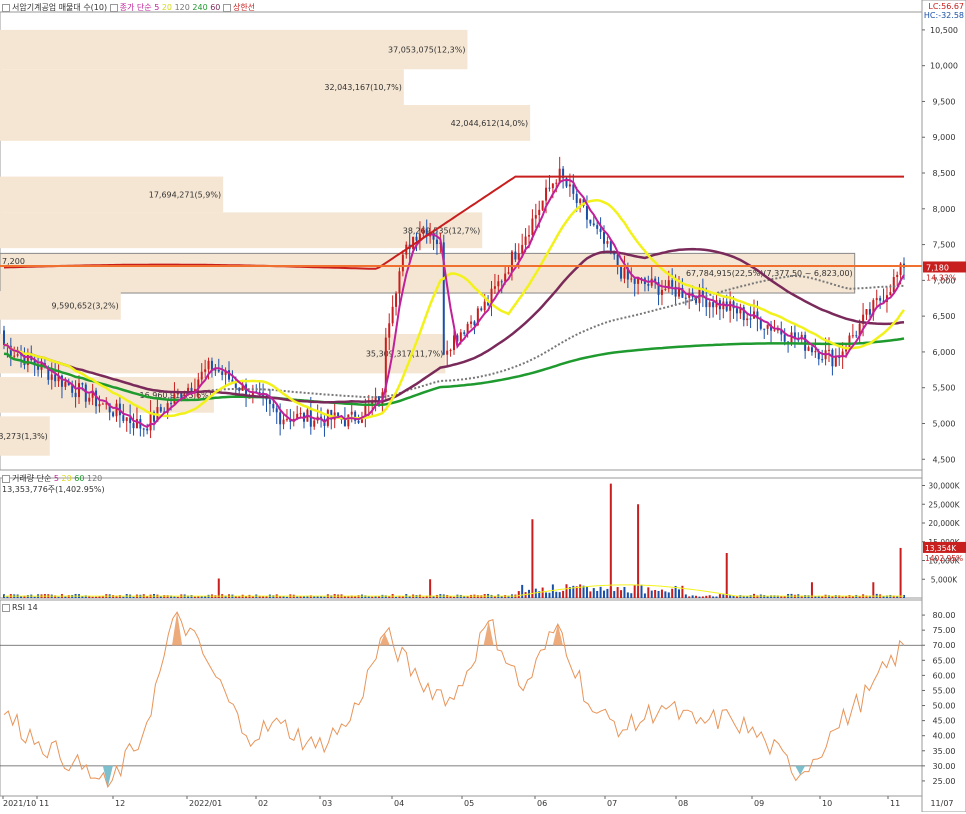  I want to click on rsi-tick-label: 50.00, so click(944, 706).